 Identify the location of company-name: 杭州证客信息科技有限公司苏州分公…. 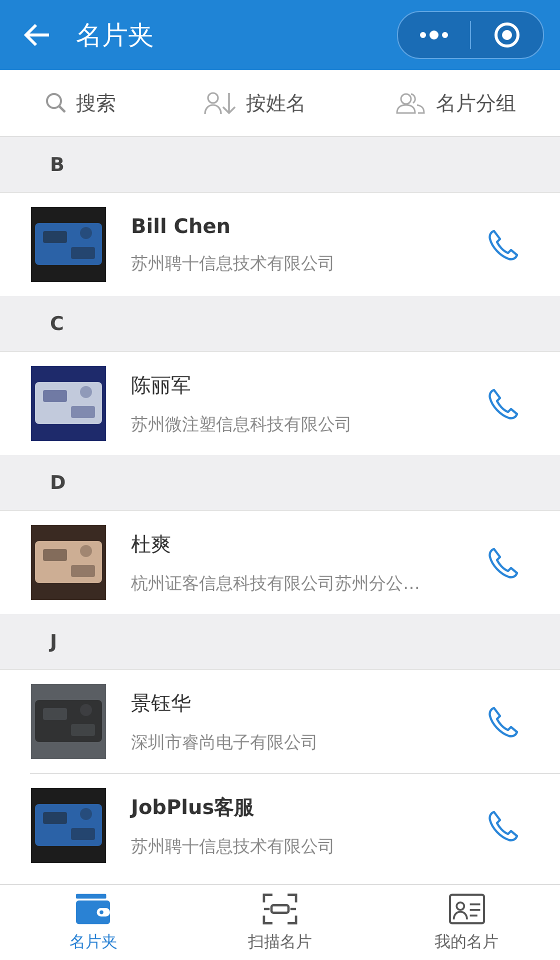
(276, 583).